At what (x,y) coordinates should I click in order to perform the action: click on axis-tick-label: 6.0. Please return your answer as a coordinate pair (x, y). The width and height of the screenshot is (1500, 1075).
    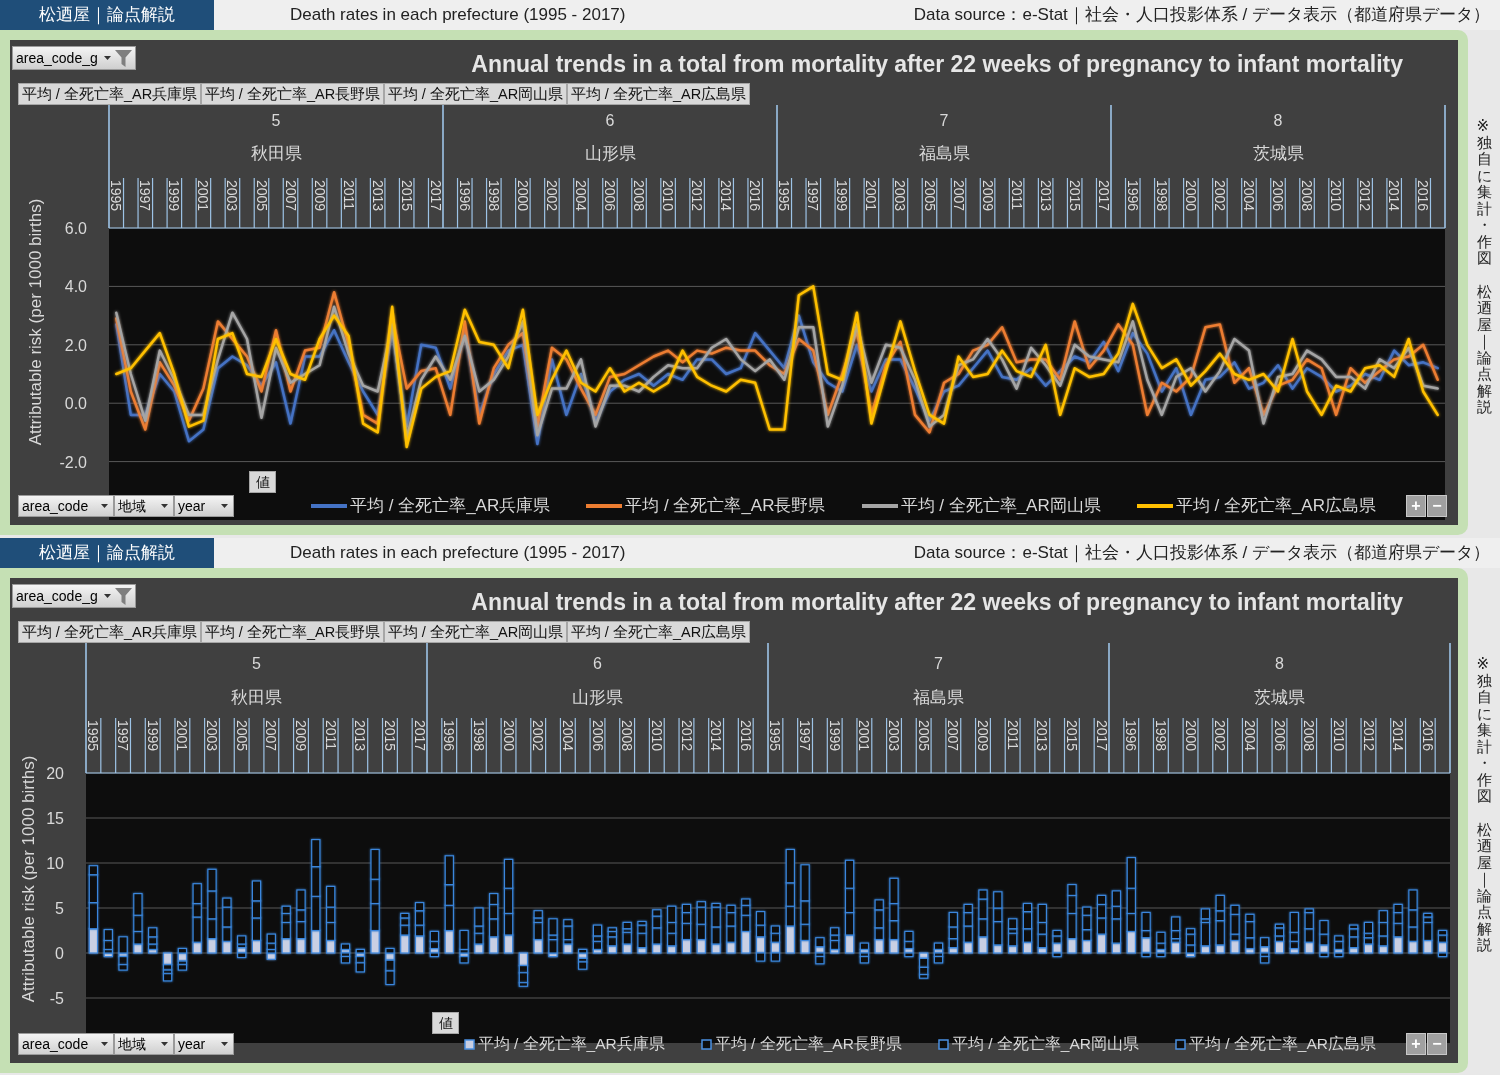
    Looking at the image, I should click on (75, 228).